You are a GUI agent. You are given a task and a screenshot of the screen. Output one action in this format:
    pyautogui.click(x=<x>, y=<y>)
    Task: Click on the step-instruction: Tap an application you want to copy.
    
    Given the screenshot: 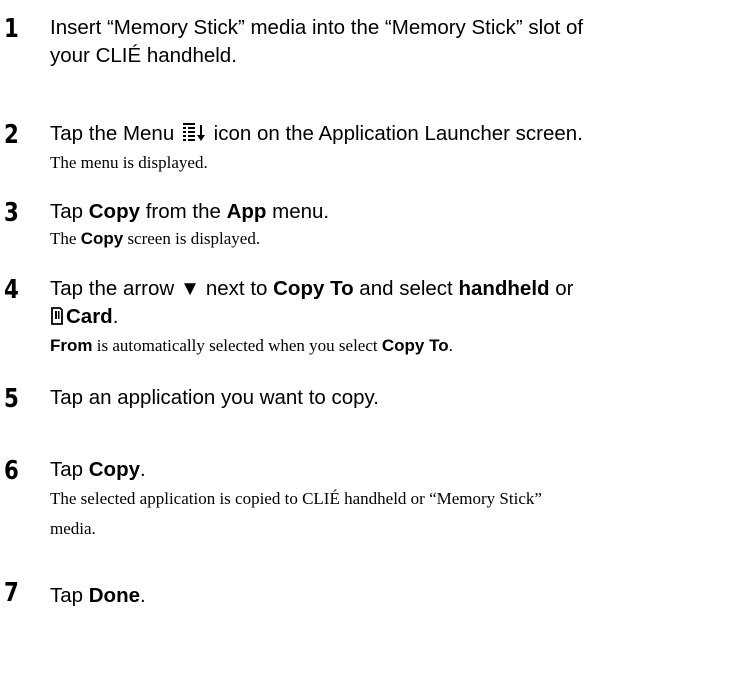 What is the action you would take?
    pyautogui.click(x=214, y=397)
    